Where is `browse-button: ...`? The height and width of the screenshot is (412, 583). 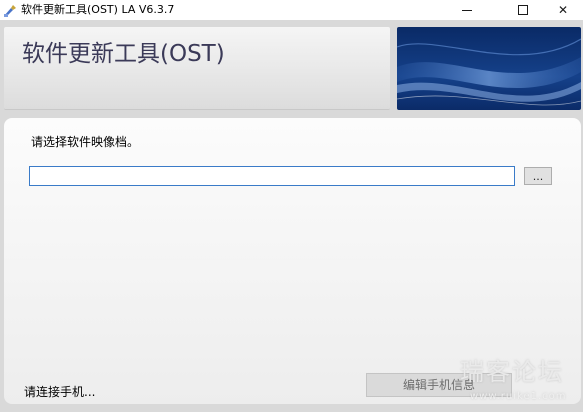 browse-button: ... is located at coordinates (538, 176).